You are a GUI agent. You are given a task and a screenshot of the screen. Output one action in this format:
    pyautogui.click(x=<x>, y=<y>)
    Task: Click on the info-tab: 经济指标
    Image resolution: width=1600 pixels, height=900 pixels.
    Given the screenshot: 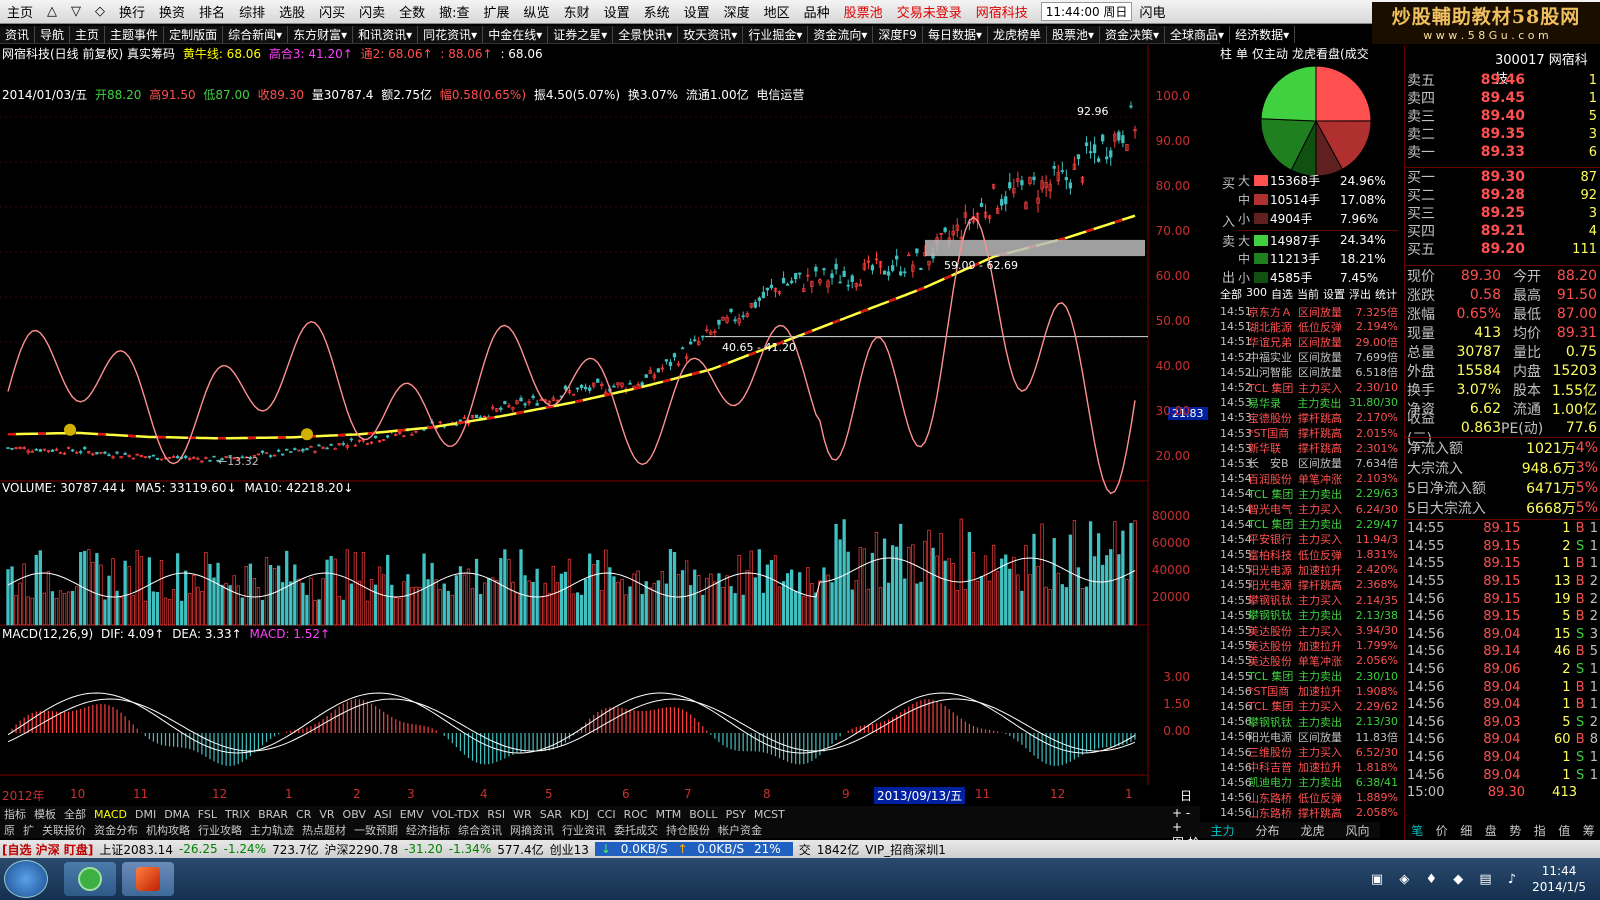 What is the action you would take?
    pyautogui.click(x=428, y=830)
    